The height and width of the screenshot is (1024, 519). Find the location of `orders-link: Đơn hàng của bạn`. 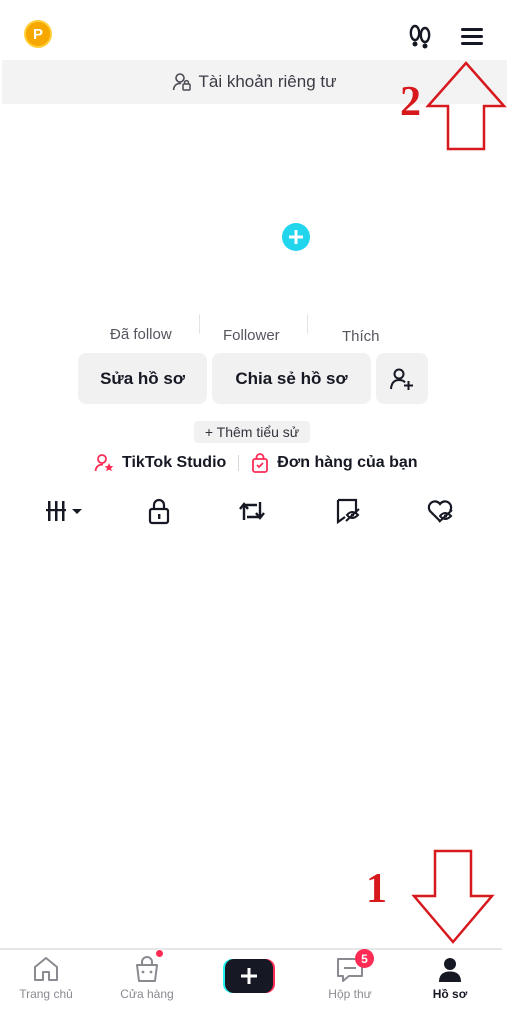

orders-link: Đơn hàng của bạn is located at coordinates (347, 463).